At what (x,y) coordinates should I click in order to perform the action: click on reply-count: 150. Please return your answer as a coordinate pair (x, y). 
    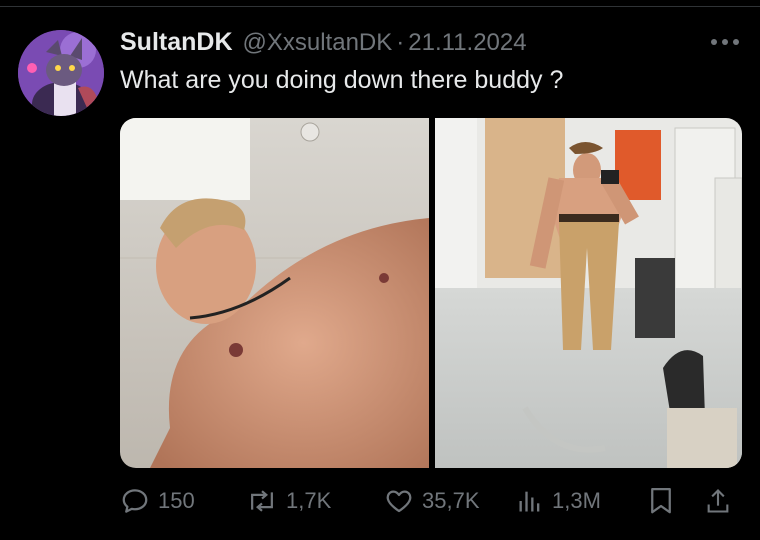
    Looking at the image, I should click on (176, 500).